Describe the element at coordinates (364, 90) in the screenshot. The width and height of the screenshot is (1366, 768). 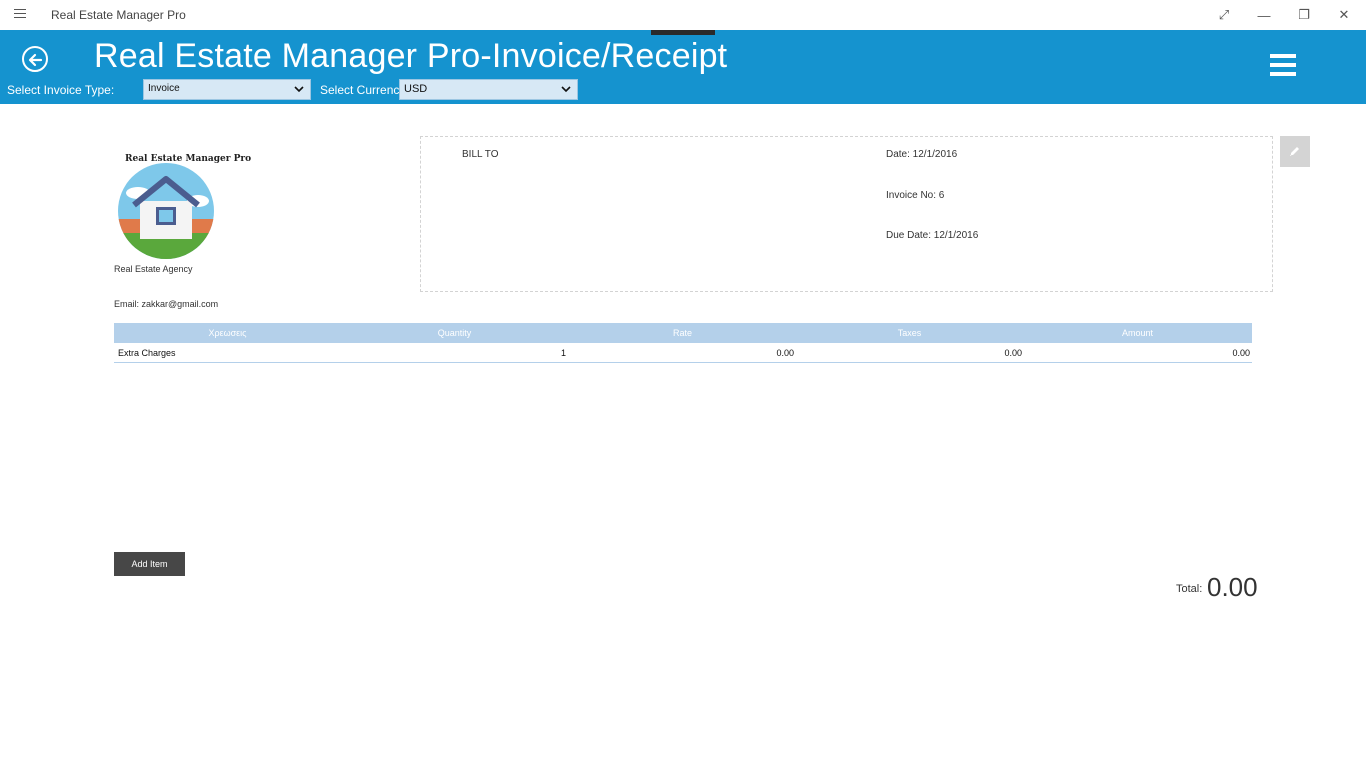
I see `currency-label: Select Currency:` at that location.